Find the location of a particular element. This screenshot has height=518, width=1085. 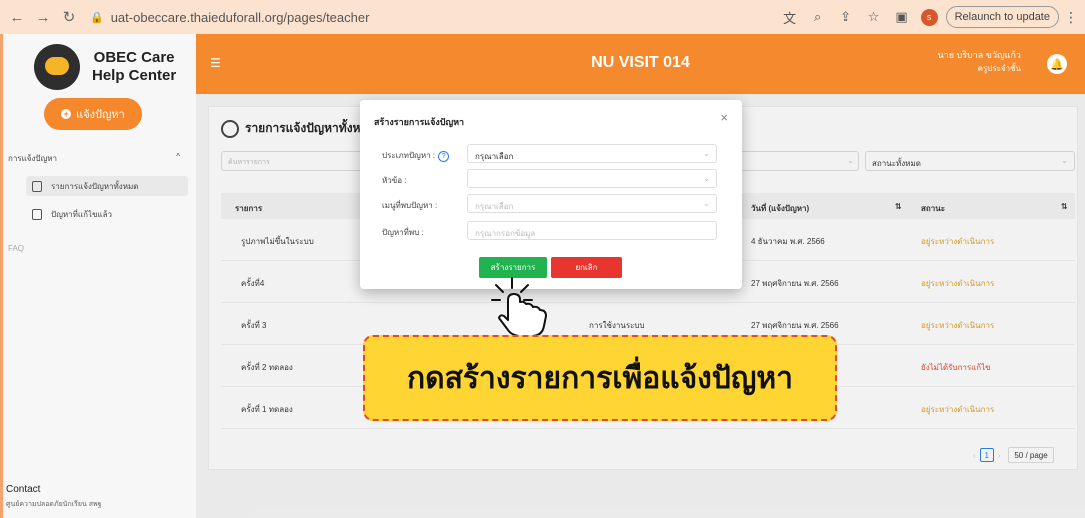

reload-icon: ↻ is located at coordinates (69, 17).